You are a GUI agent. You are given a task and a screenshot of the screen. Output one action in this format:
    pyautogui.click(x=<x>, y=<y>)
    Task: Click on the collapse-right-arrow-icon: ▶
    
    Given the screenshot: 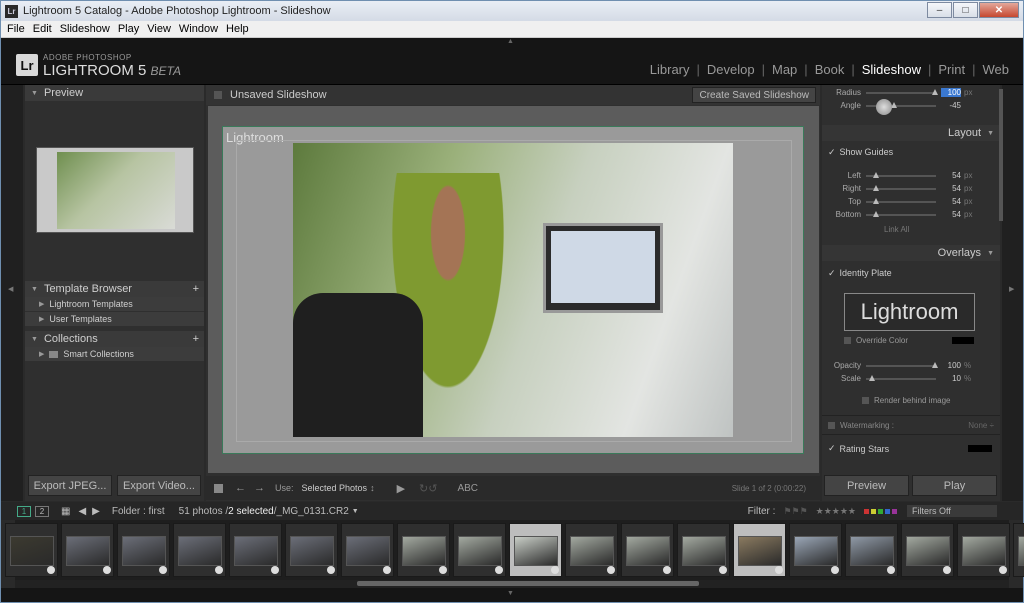 What is the action you would take?
    pyautogui.click(x=1011, y=289)
    